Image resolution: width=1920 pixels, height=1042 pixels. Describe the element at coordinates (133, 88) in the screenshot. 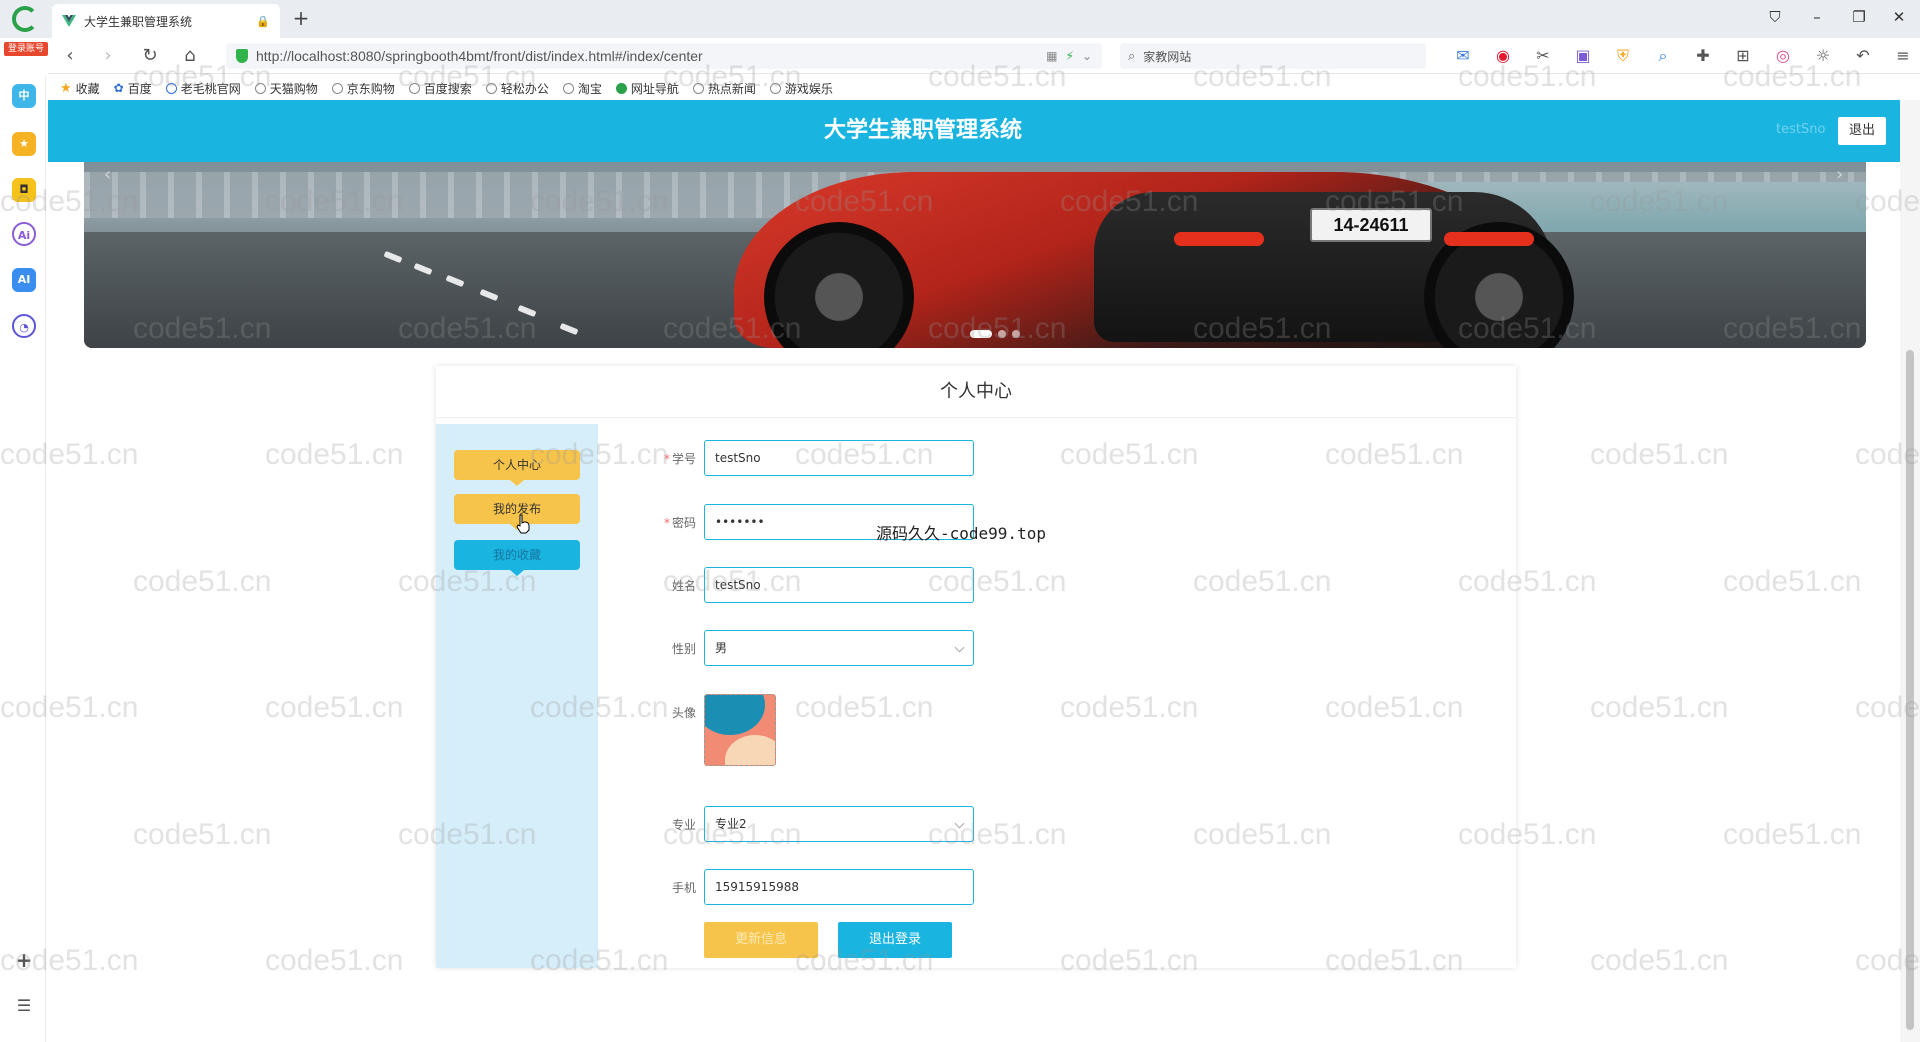

I see `bookmark-baidu: ✿ 百度` at that location.